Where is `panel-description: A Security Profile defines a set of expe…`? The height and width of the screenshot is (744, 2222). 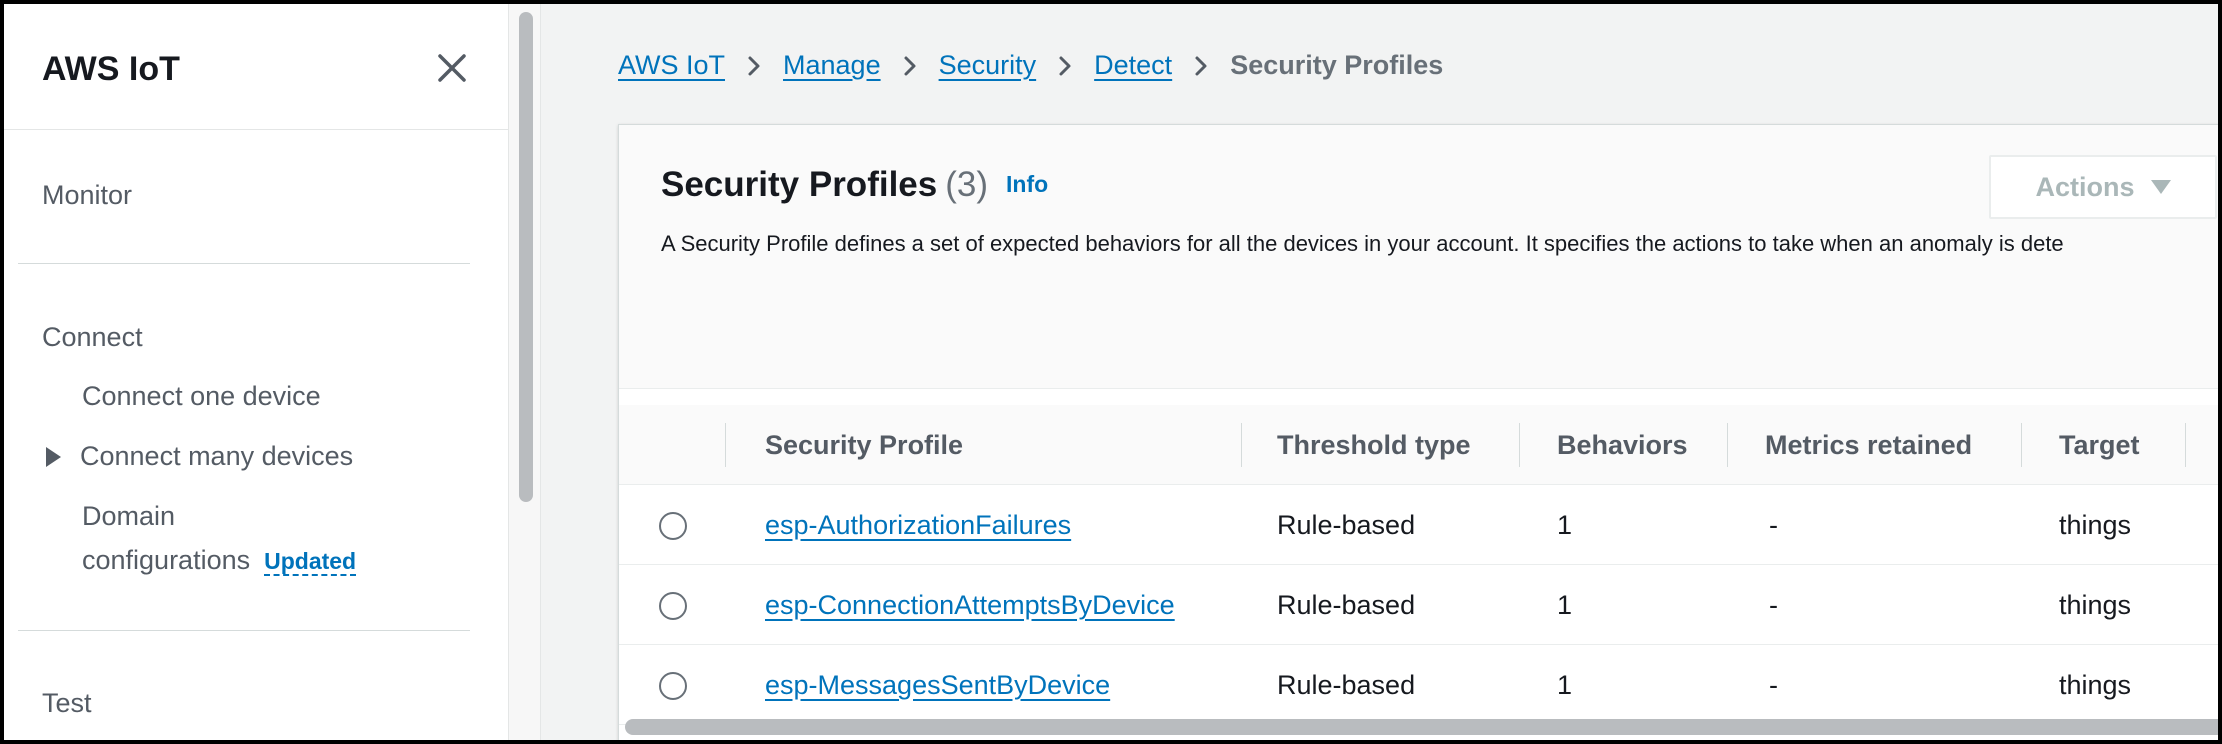
panel-description: A Security Profile defines a set of expe… is located at coordinates (1362, 243).